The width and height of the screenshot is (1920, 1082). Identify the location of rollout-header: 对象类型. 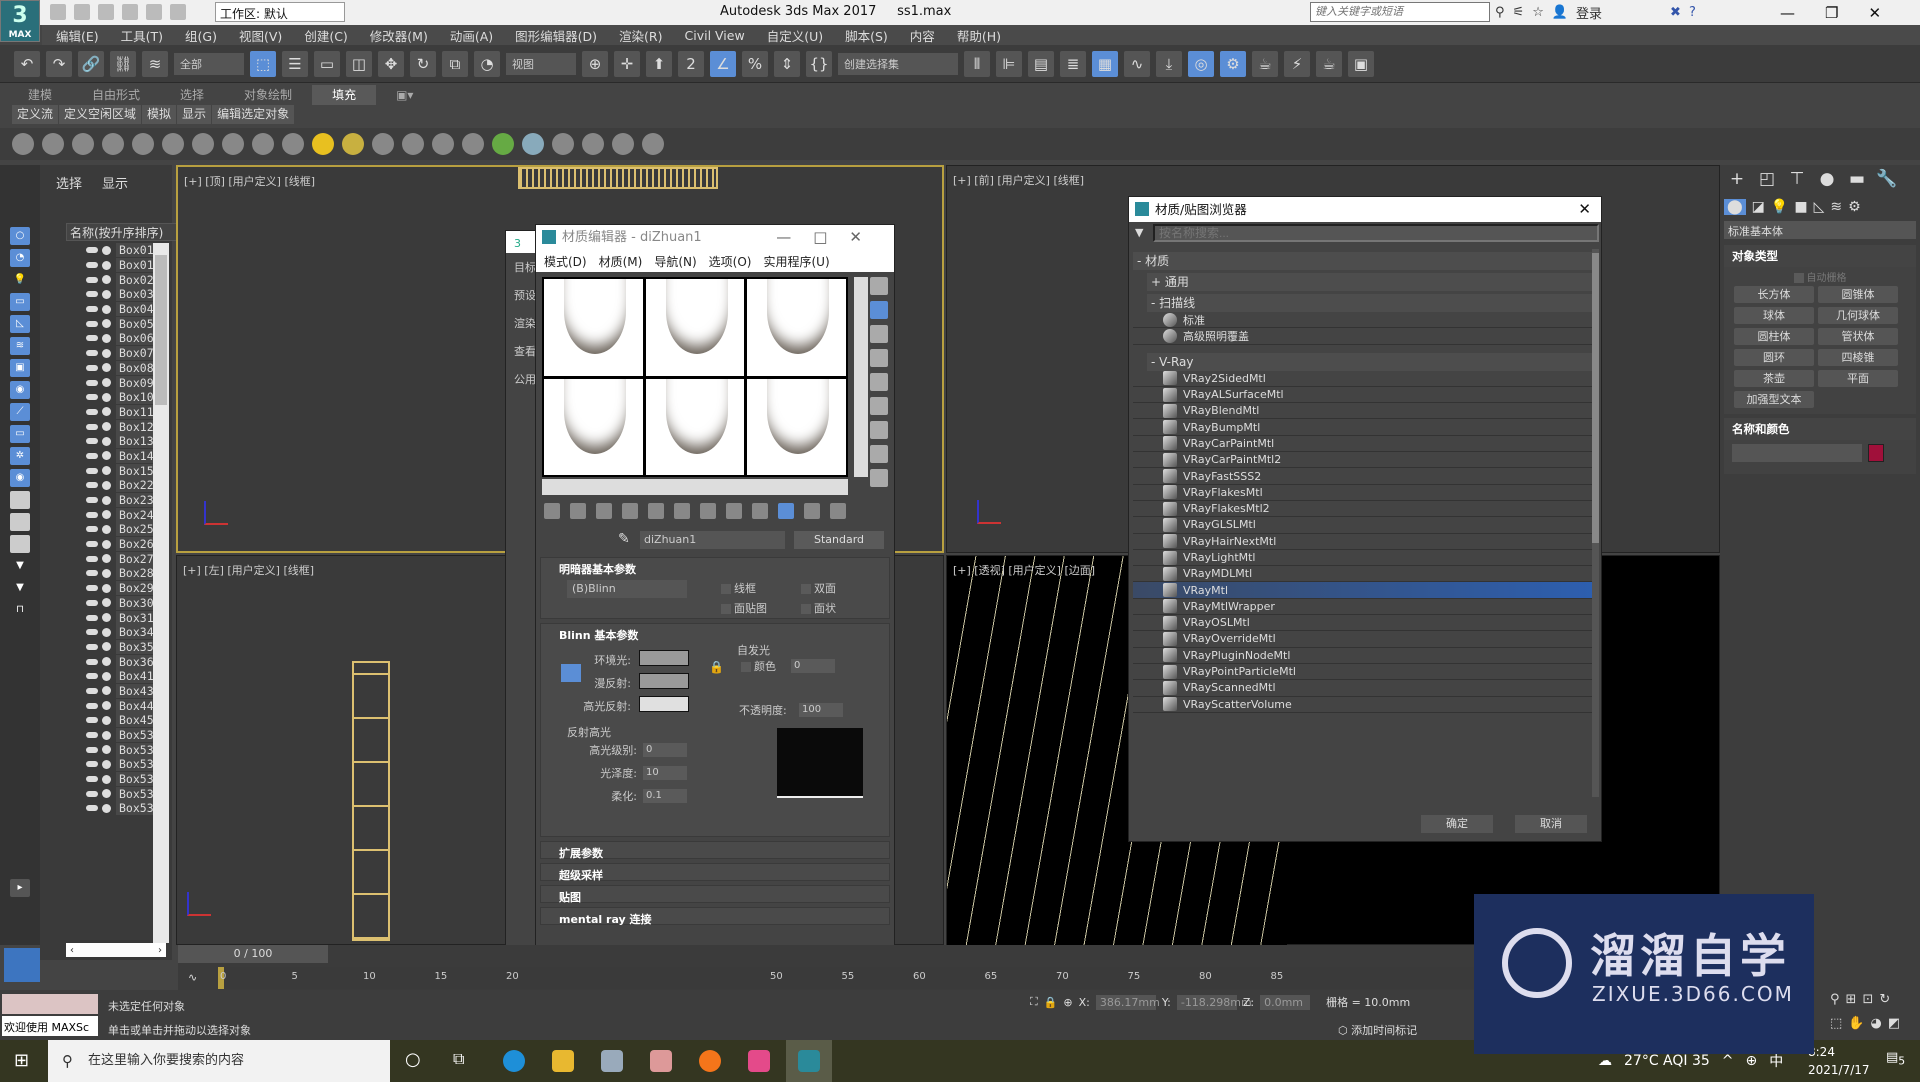
(1820, 256).